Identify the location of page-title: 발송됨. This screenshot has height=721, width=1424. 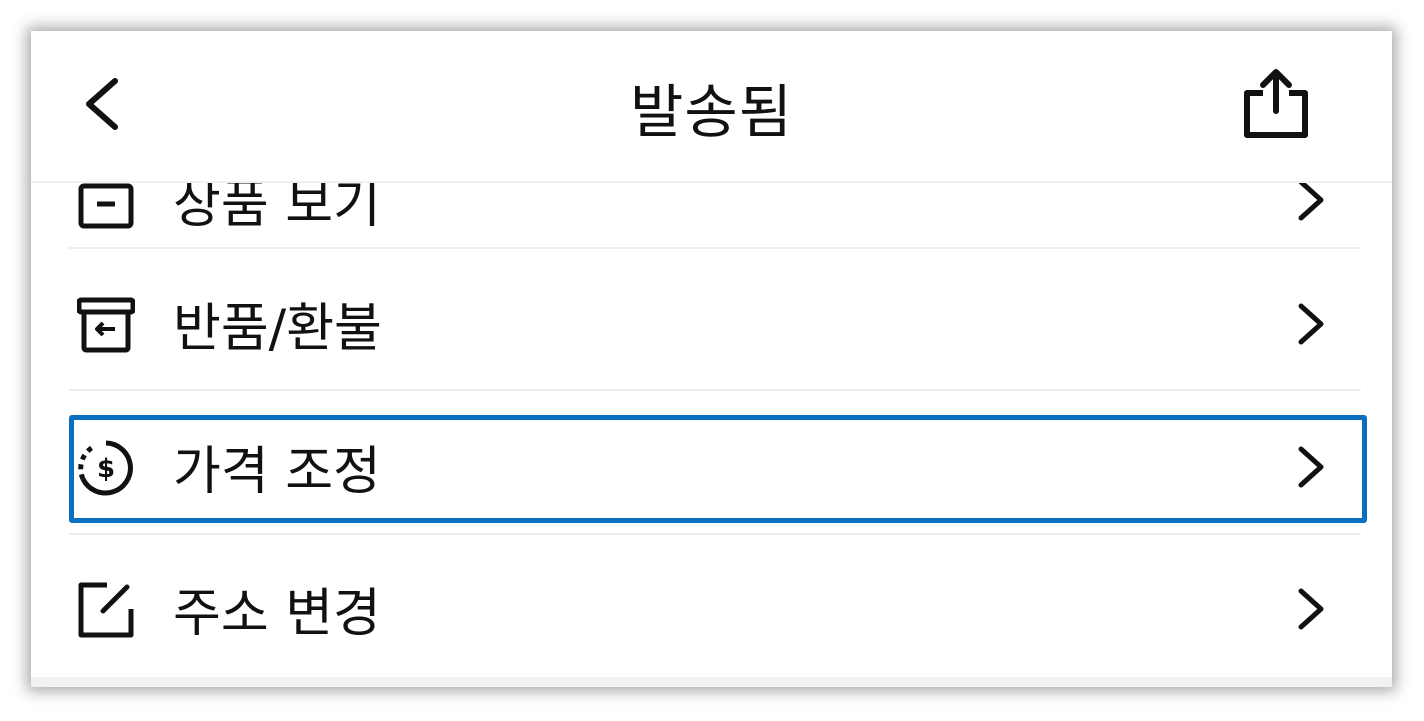
(711, 112).